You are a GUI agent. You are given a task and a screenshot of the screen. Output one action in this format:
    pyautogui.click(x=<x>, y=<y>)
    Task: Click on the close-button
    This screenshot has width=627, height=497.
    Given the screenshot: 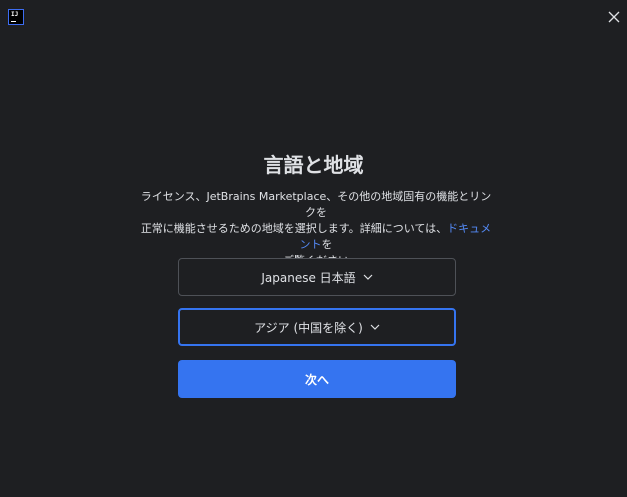 What is the action you would take?
    pyautogui.click(x=614, y=17)
    